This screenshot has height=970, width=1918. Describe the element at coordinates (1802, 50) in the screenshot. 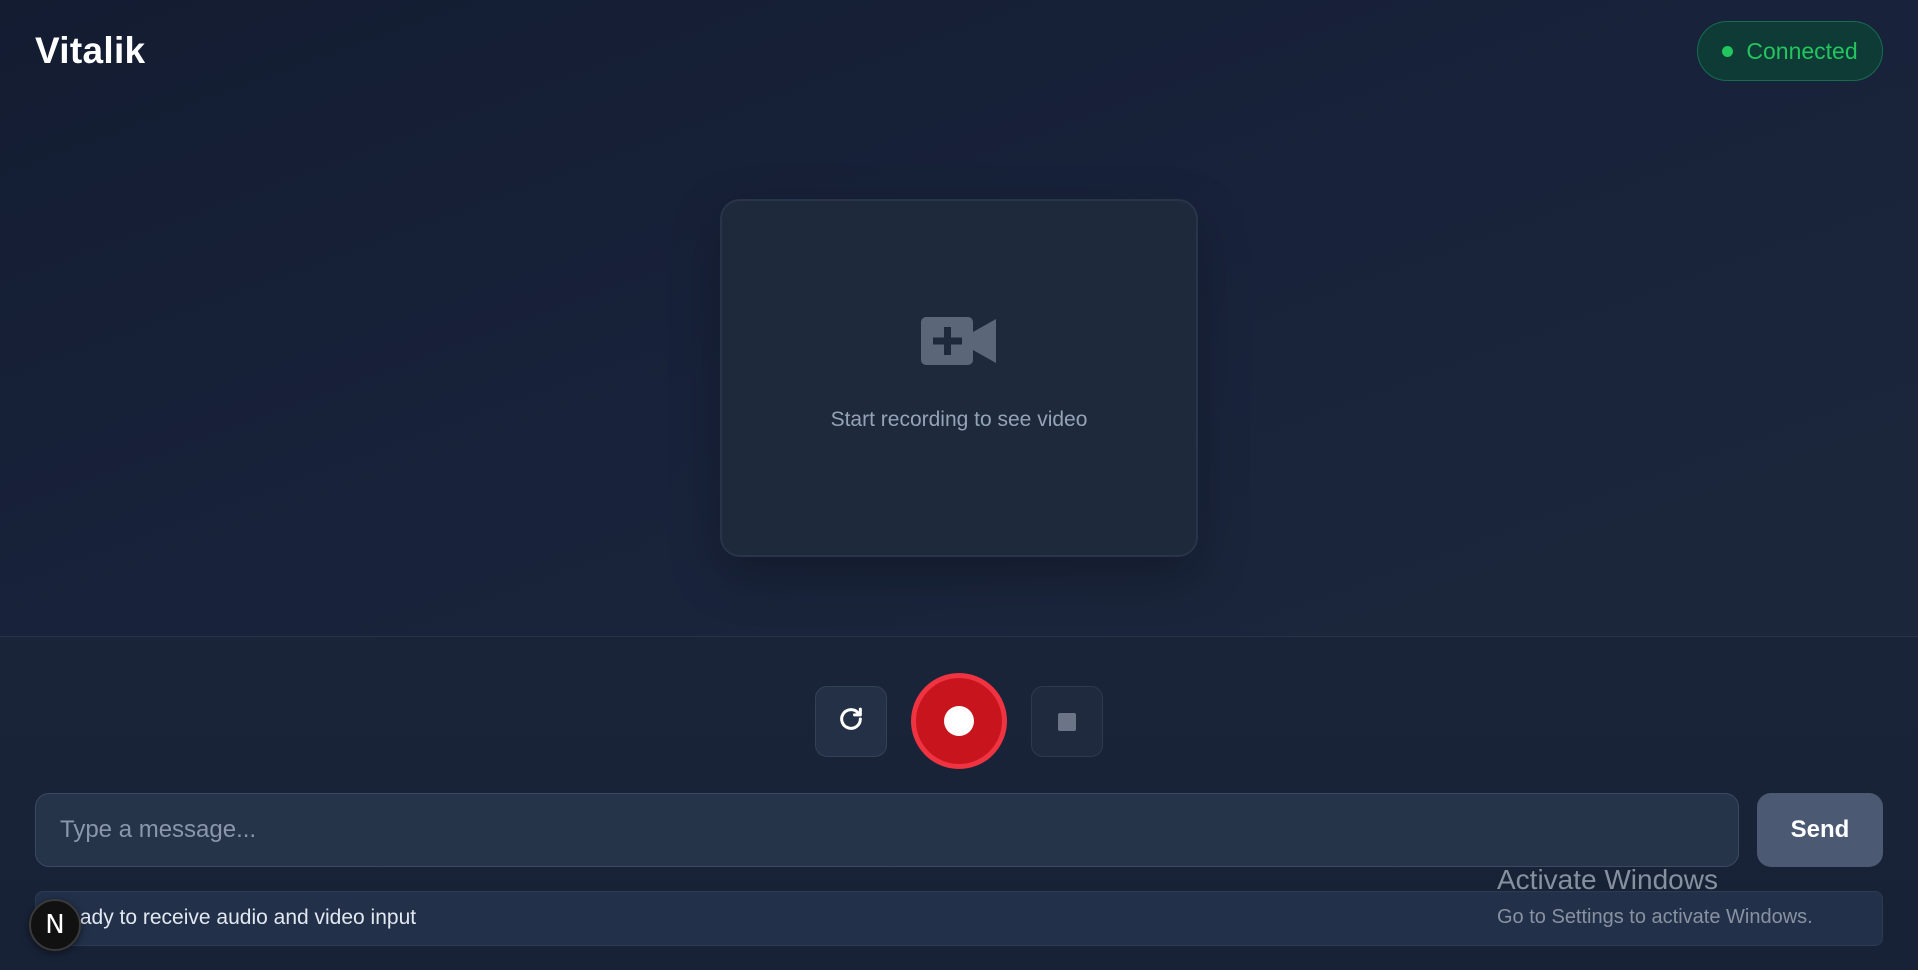

I see `connection-status-text: Connected` at that location.